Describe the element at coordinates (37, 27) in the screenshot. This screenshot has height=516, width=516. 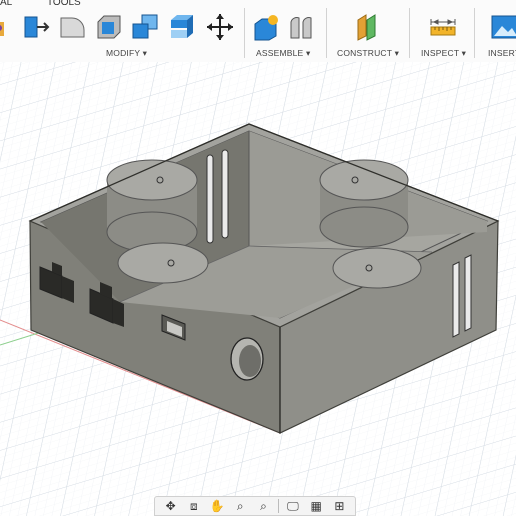
I see `press-pull-icon` at that location.